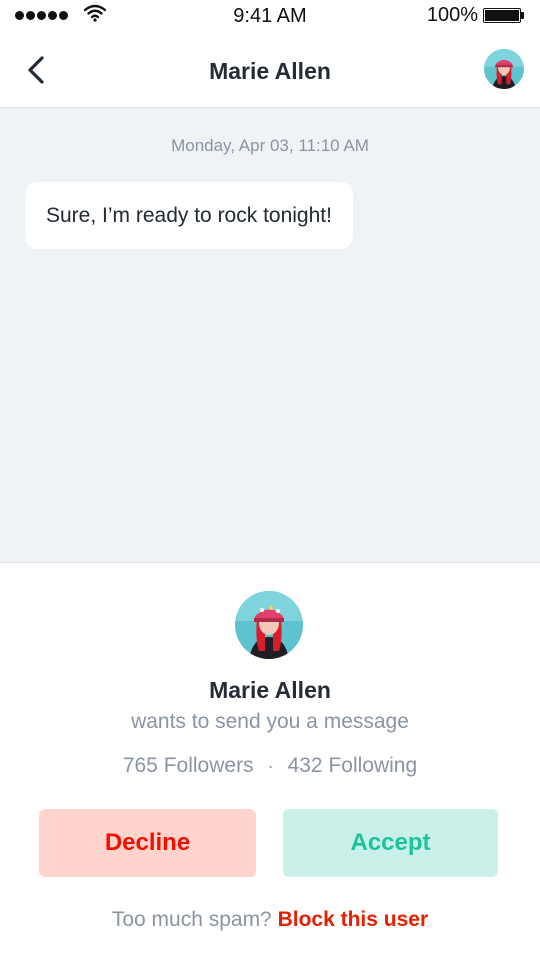  I want to click on battery-percent: 100%, so click(452, 15).